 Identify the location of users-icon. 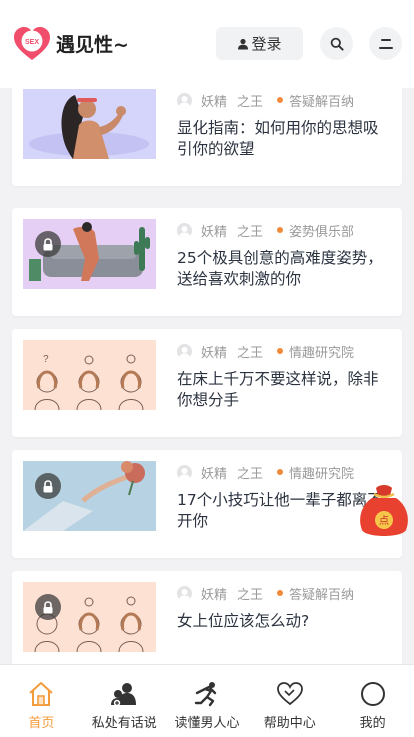
(124, 695).